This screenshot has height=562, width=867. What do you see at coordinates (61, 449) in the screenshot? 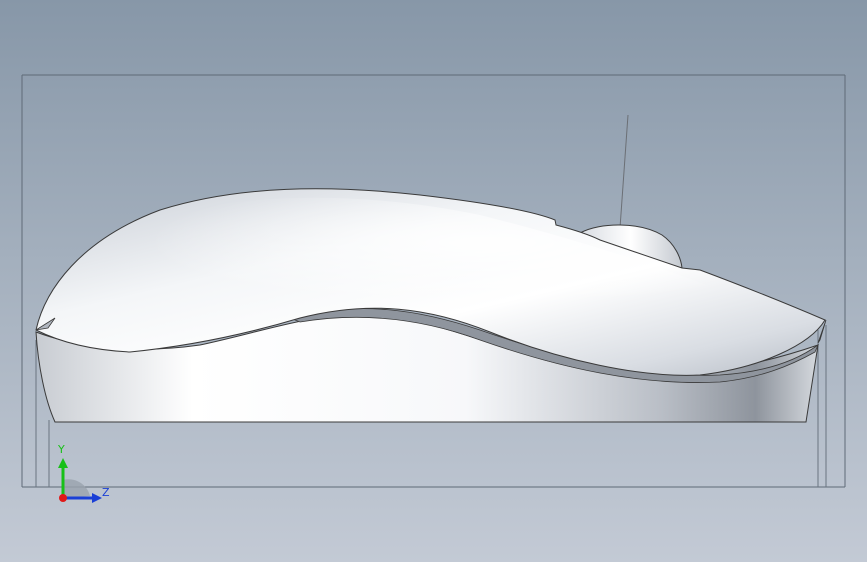
I see `triad-y-label: Y` at bounding box center [61, 449].